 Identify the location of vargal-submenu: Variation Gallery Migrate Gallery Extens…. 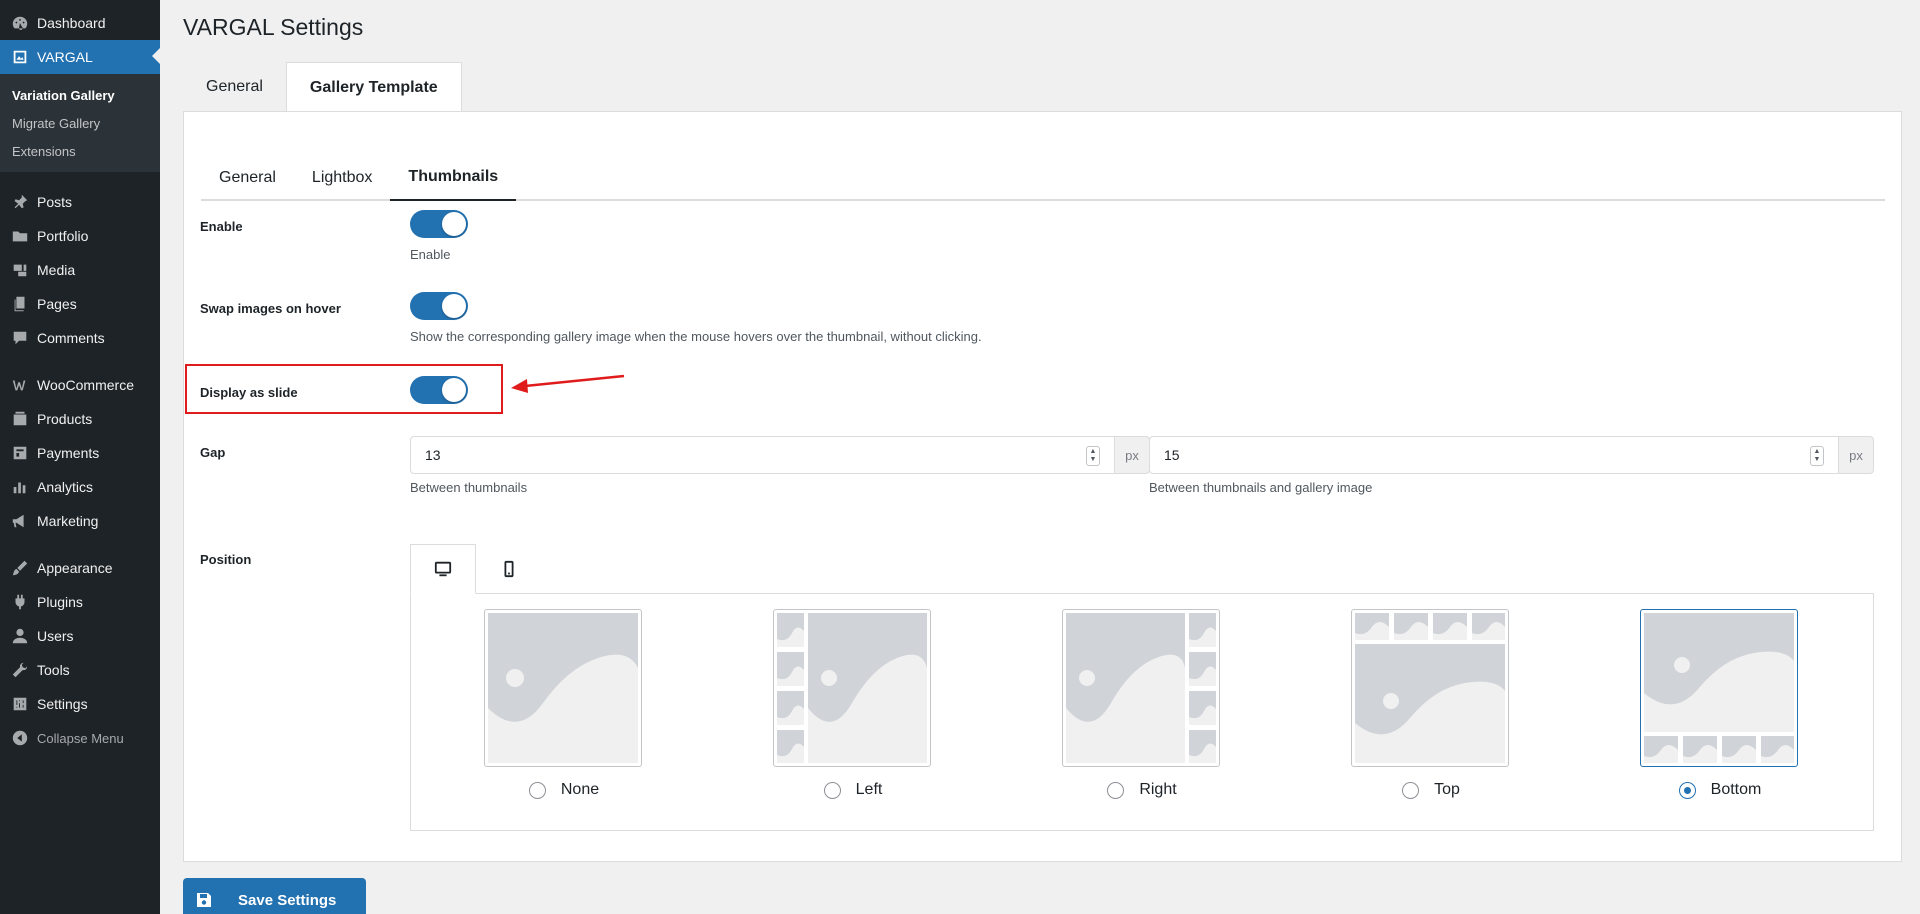
(80, 123).